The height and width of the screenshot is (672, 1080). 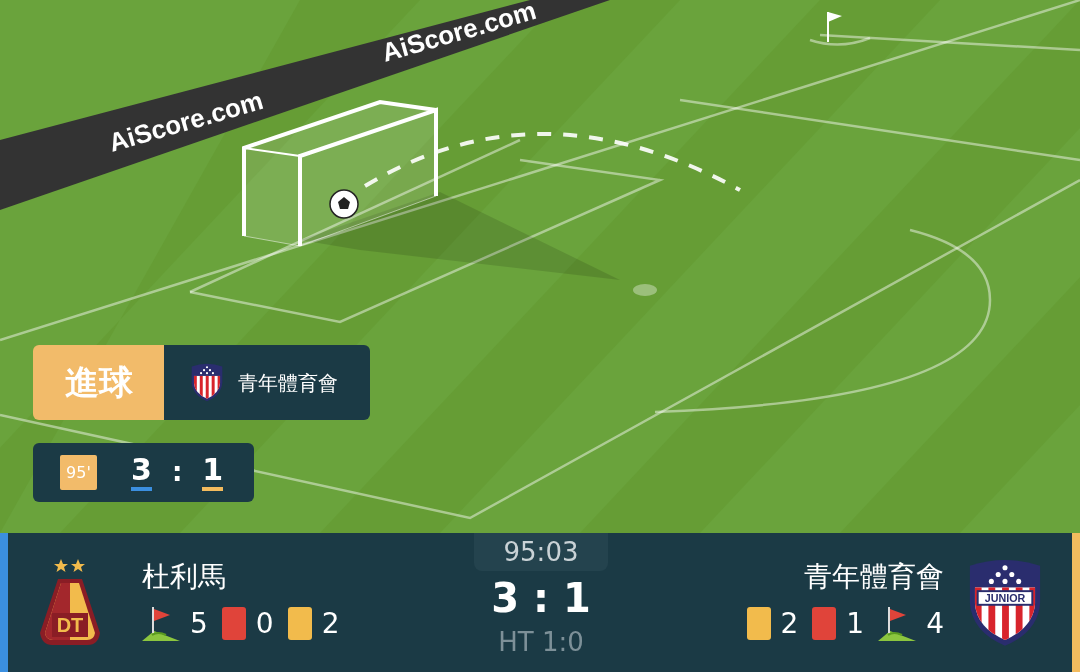 I want to click on match-clock: 95:03, so click(x=541, y=552).